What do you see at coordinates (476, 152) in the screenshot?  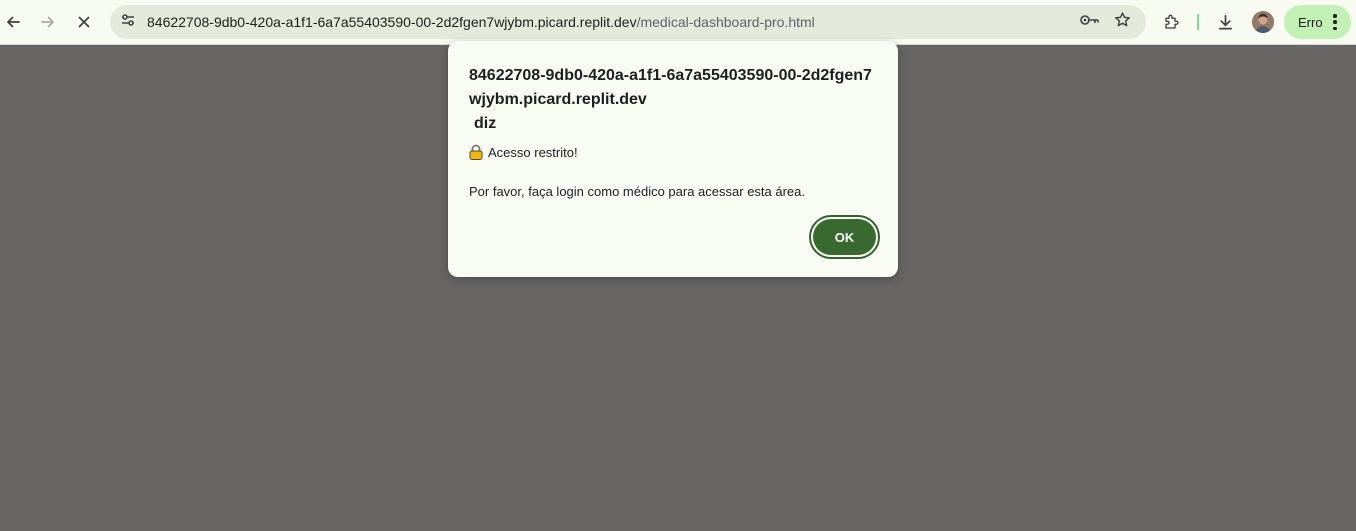 I see `lock-icon` at bounding box center [476, 152].